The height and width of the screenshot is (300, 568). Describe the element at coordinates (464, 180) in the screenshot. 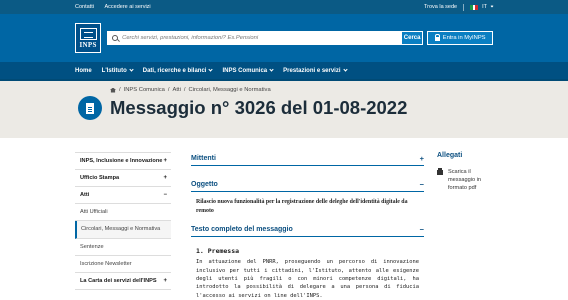

I see `attachment-label: Scarica il messaggio in formato pdf` at that location.